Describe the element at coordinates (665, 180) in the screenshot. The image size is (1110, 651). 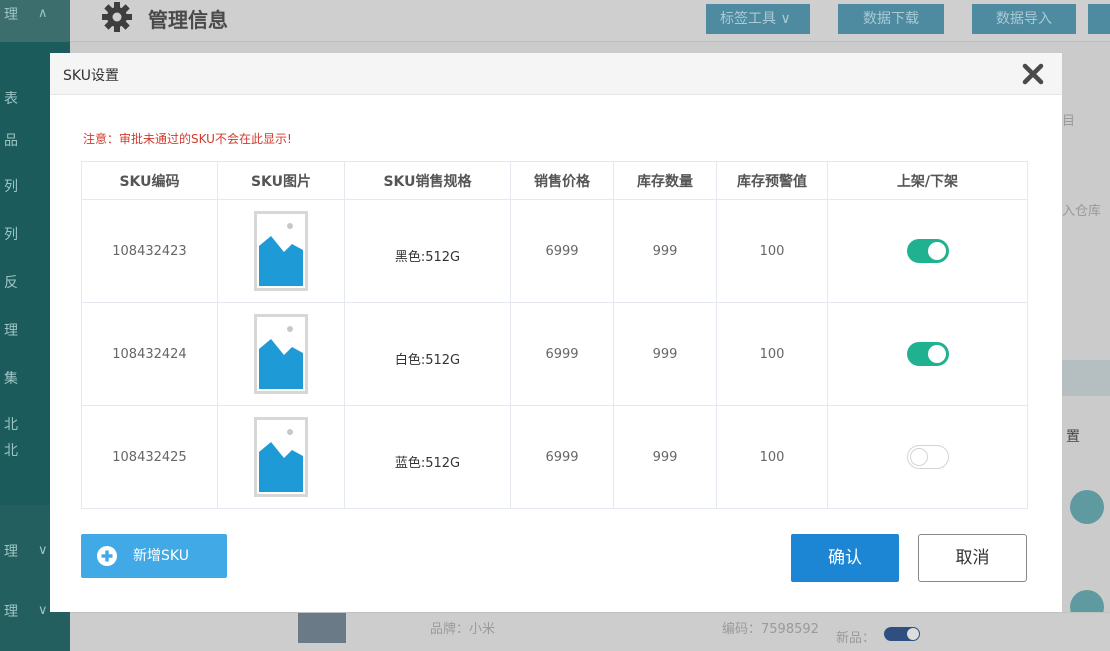
I see `column-header: 库存数量` at that location.